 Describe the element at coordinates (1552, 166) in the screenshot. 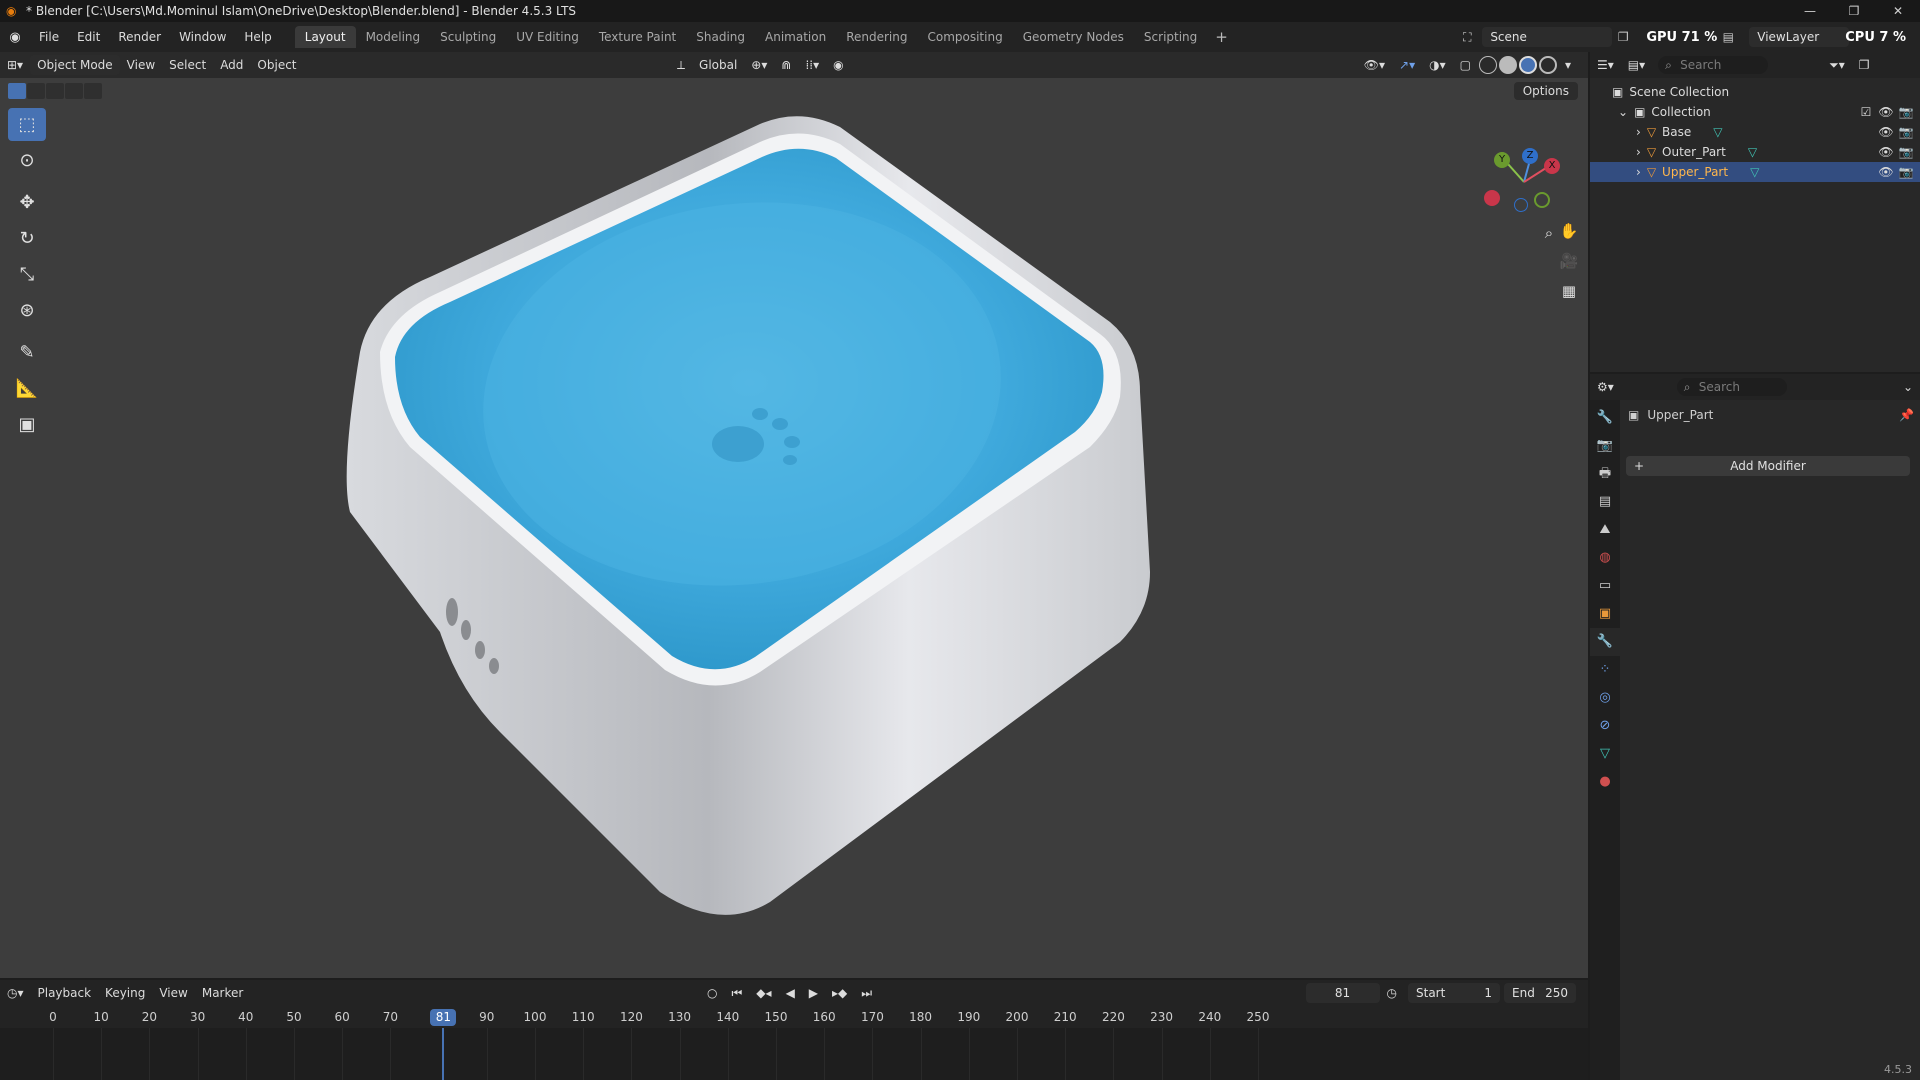

I see `gizmo-x-axis: X` at that location.